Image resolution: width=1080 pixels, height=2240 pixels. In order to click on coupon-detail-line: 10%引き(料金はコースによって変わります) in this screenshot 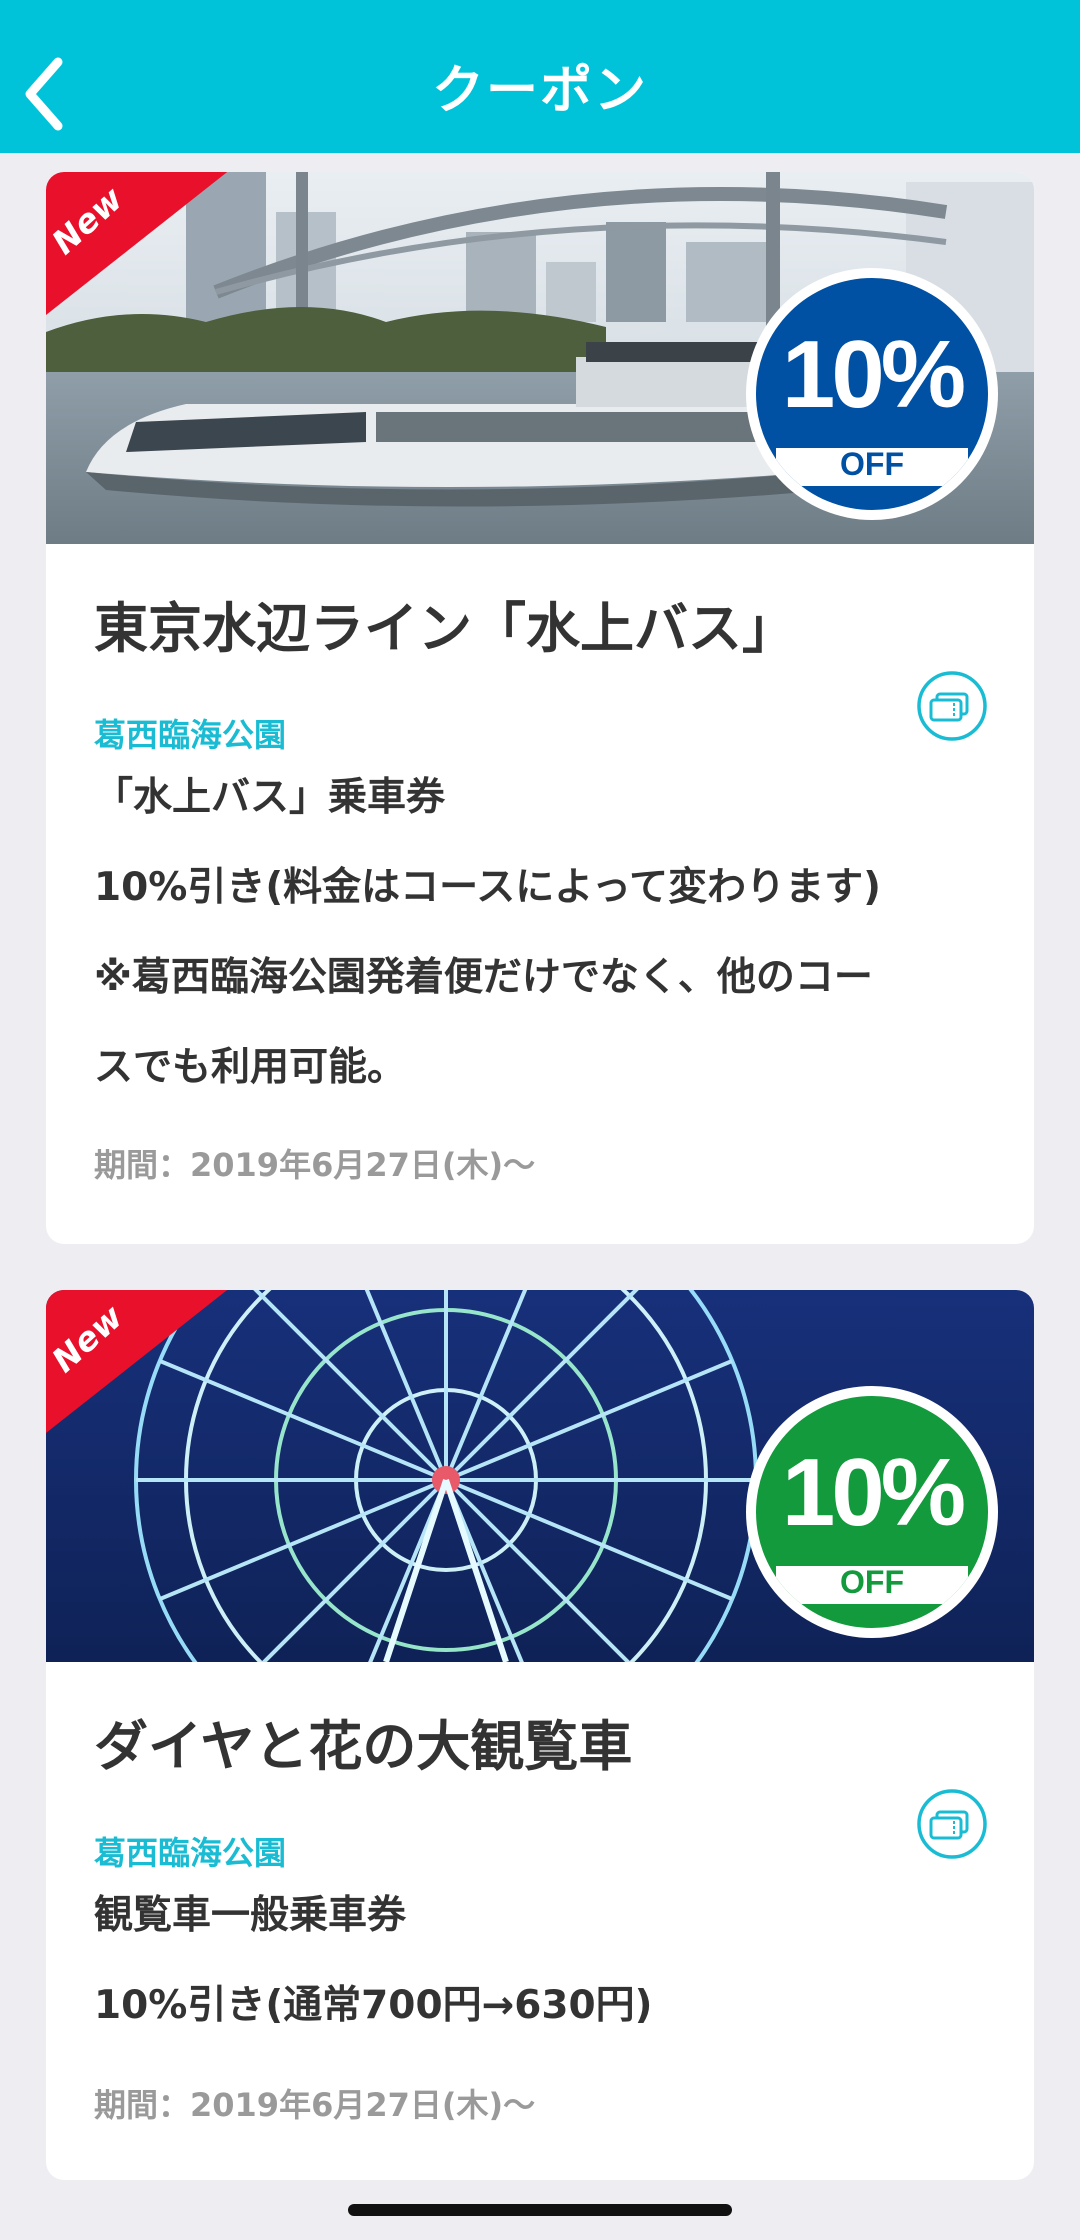, I will do `click(487, 887)`.